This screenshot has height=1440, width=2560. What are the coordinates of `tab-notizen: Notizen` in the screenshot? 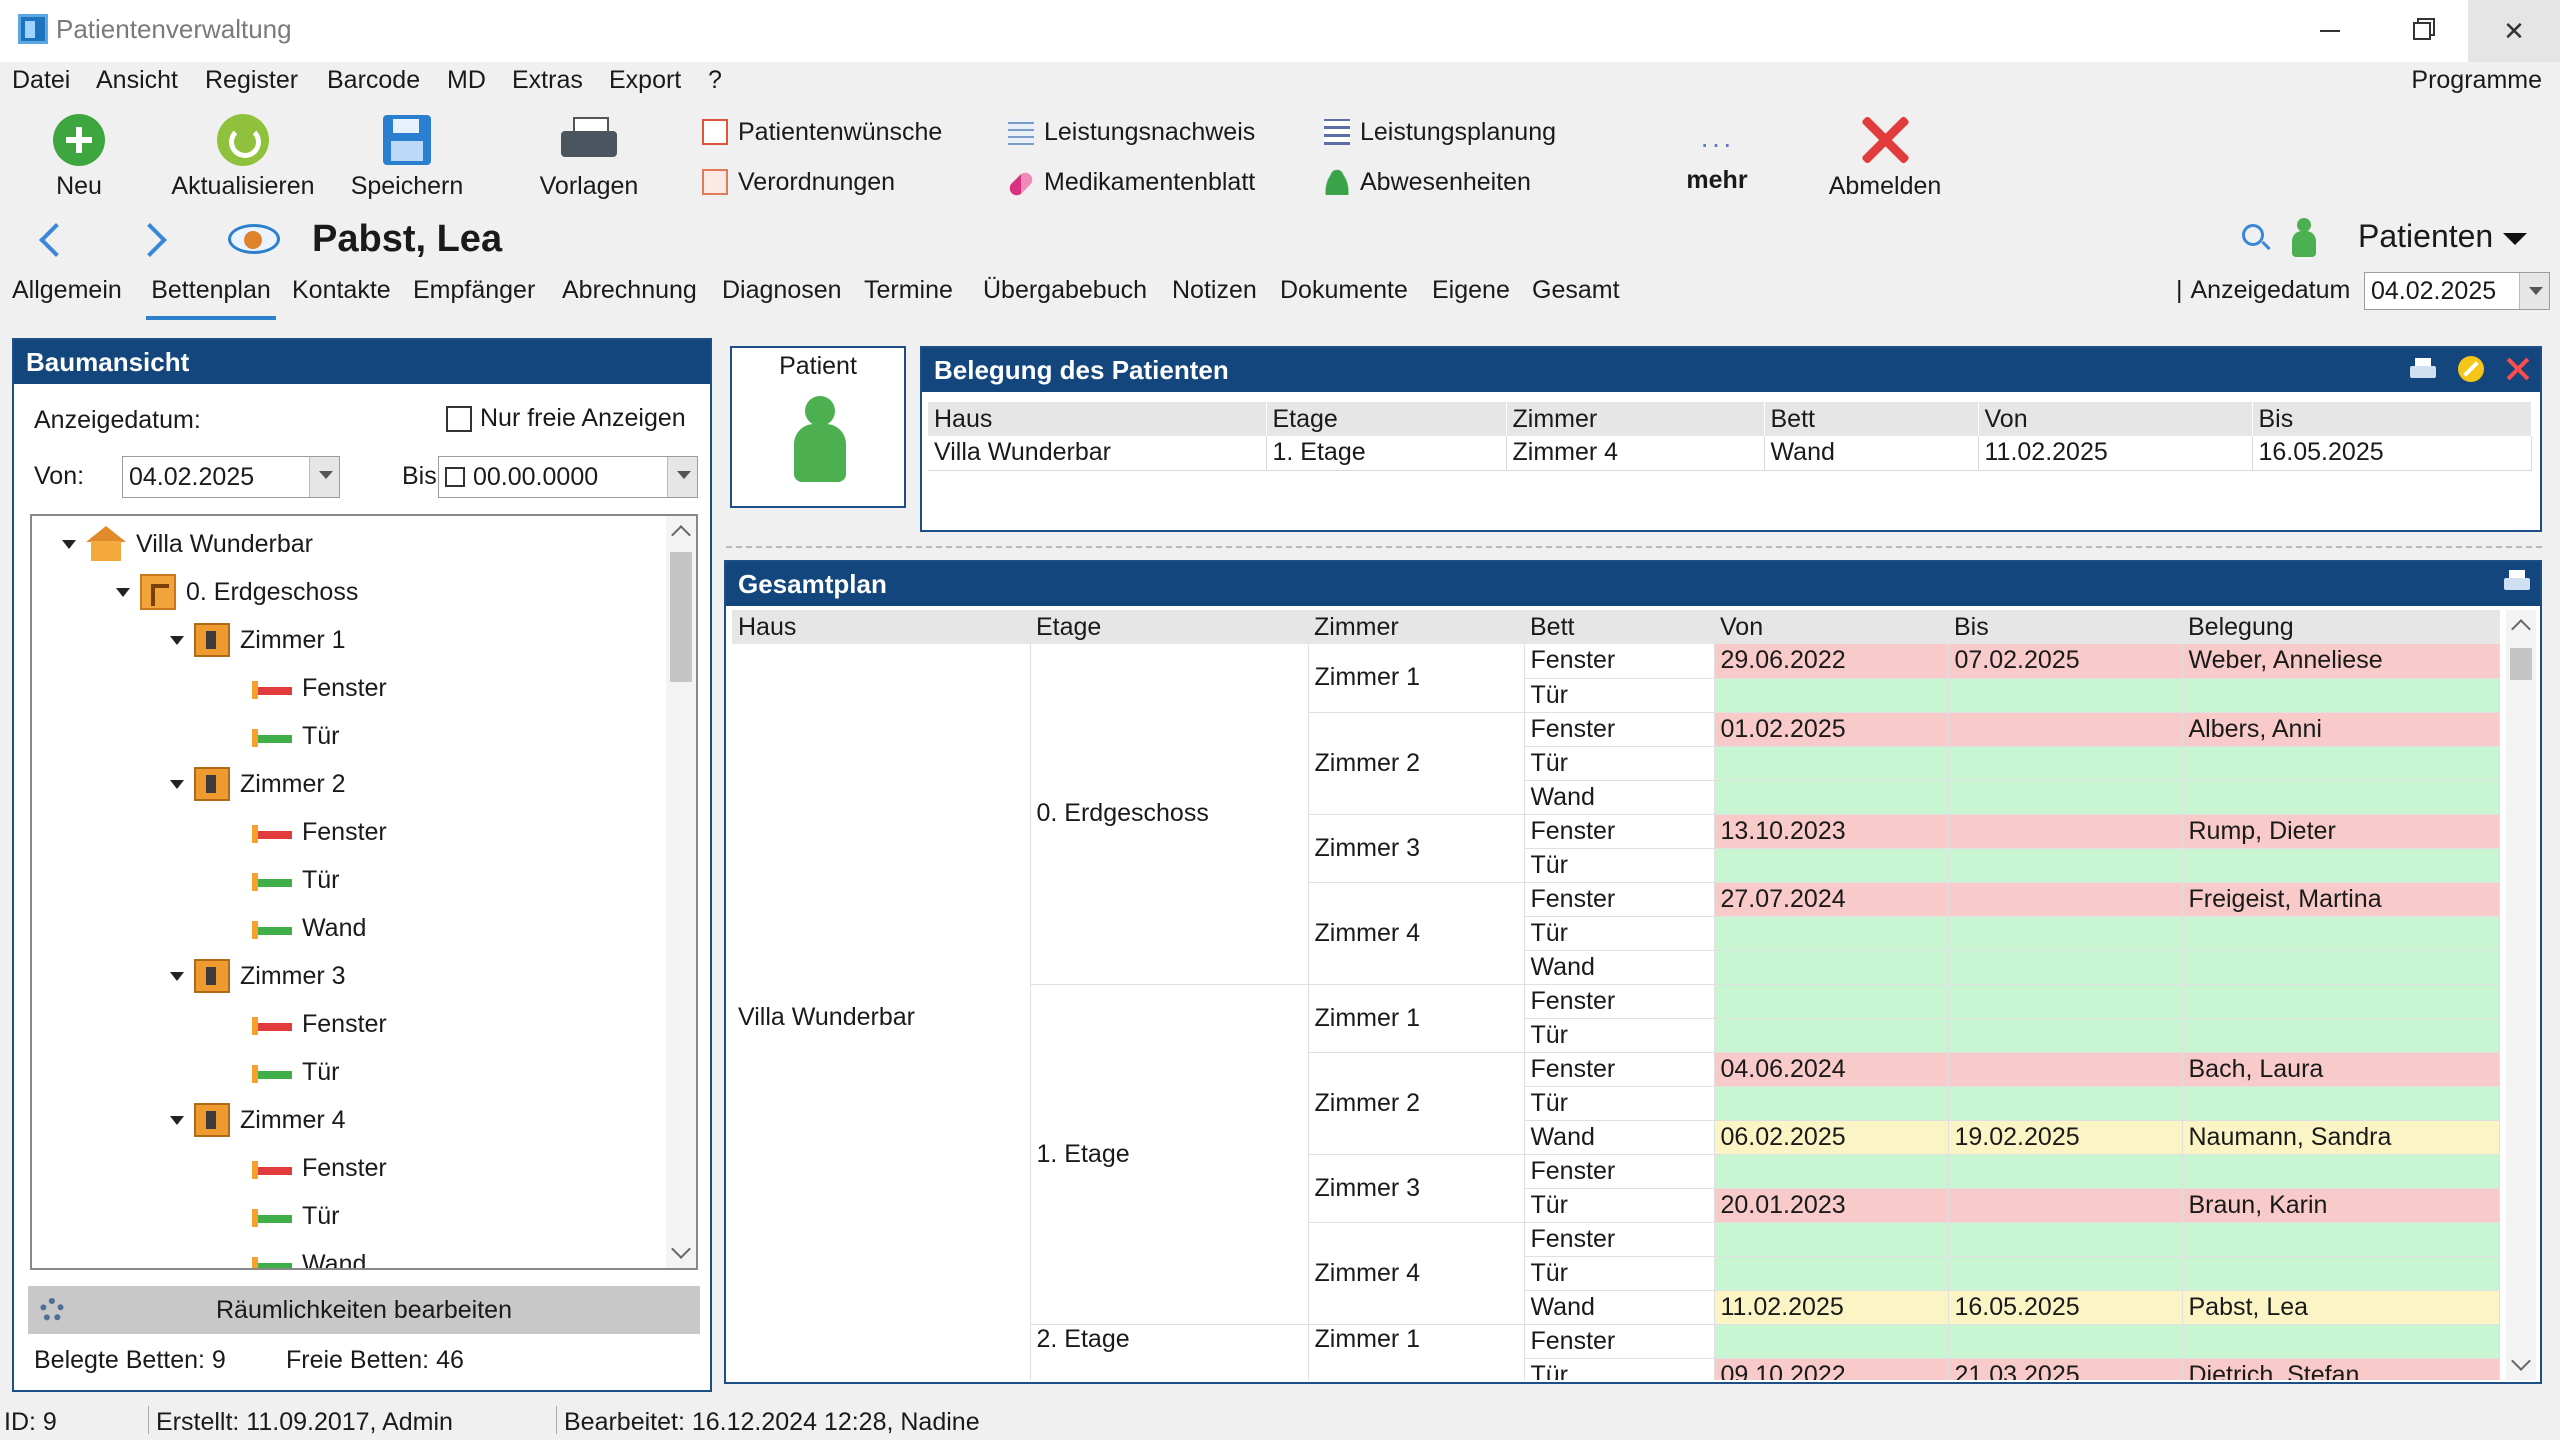 It's located at (1214, 298).